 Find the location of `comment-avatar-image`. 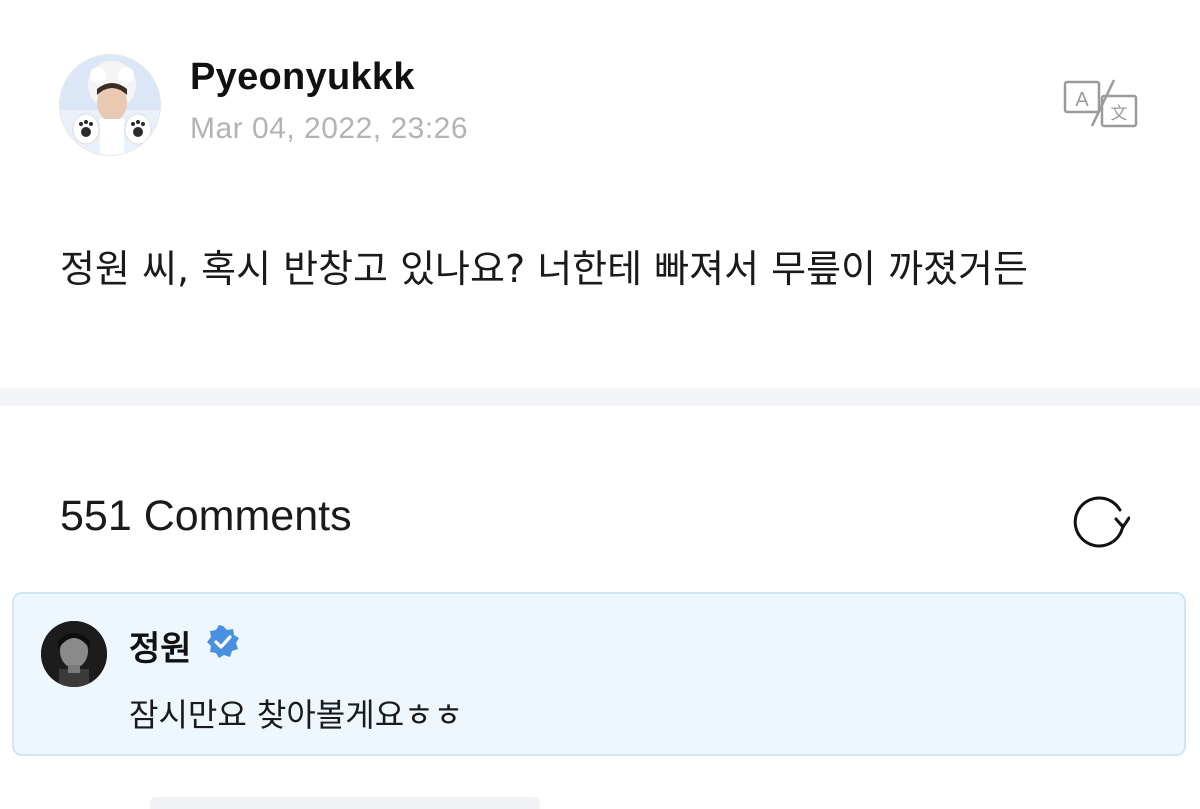

comment-avatar-image is located at coordinates (74, 654).